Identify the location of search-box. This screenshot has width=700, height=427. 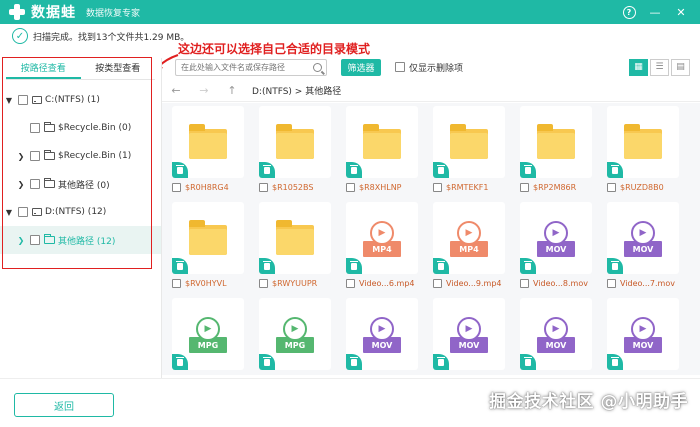
(251, 67).